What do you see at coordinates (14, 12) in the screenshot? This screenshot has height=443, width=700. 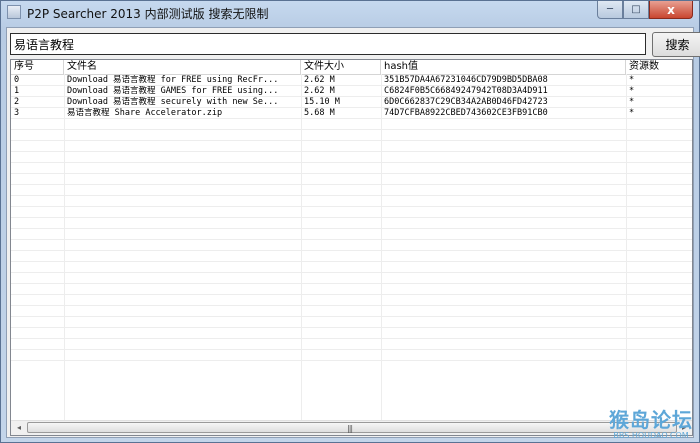 I see `app-icon` at bounding box center [14, 12].